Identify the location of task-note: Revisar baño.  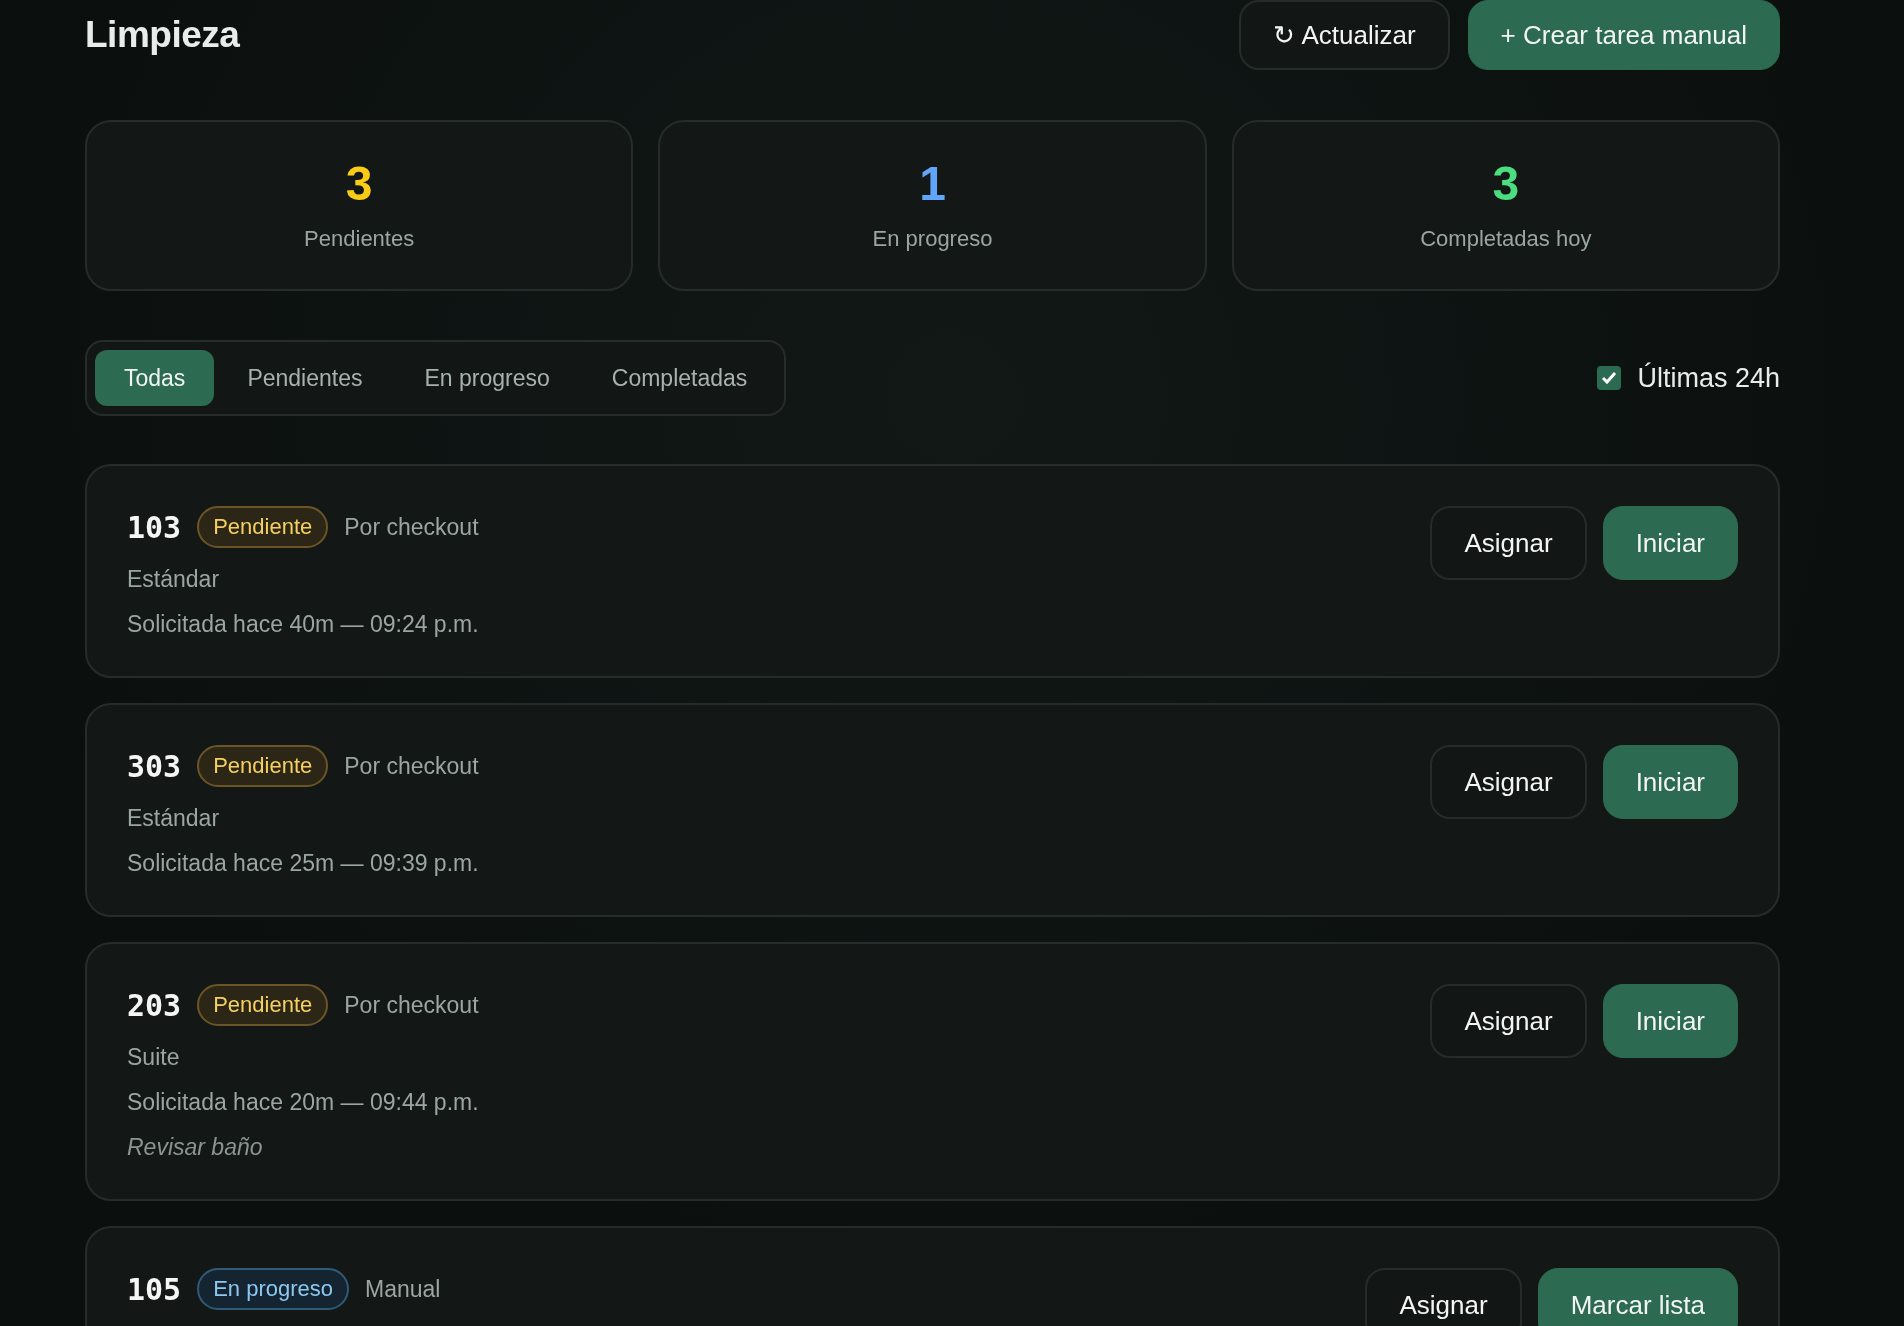
(195, 1147).